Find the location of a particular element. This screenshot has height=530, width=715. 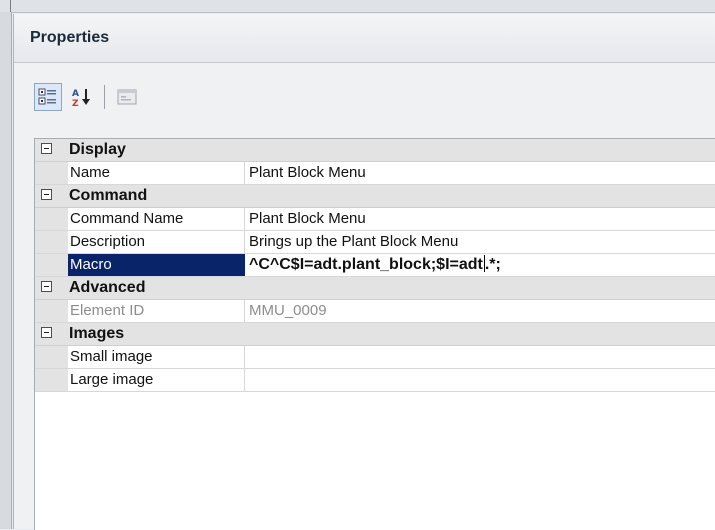

property-row-large-image: Large image is located at coordinates (375, 380).